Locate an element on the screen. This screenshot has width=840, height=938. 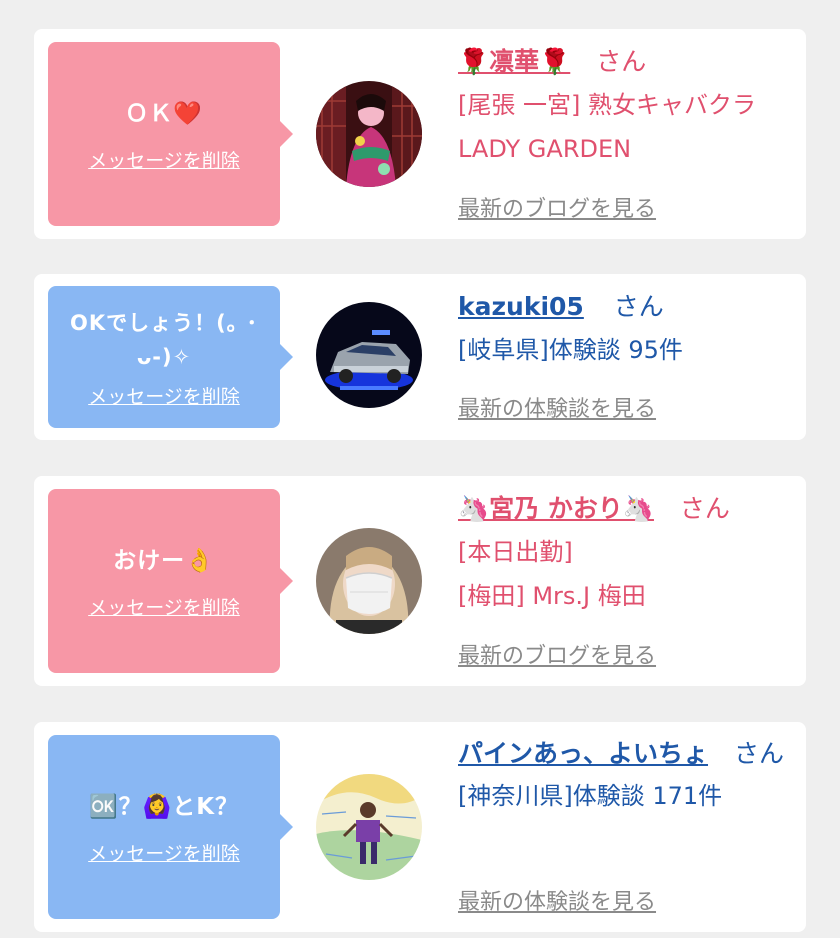
shop-info: [尾張 一宮] 熟女キャバクラ LADY GARDEN is located at coordinates (607, 127).